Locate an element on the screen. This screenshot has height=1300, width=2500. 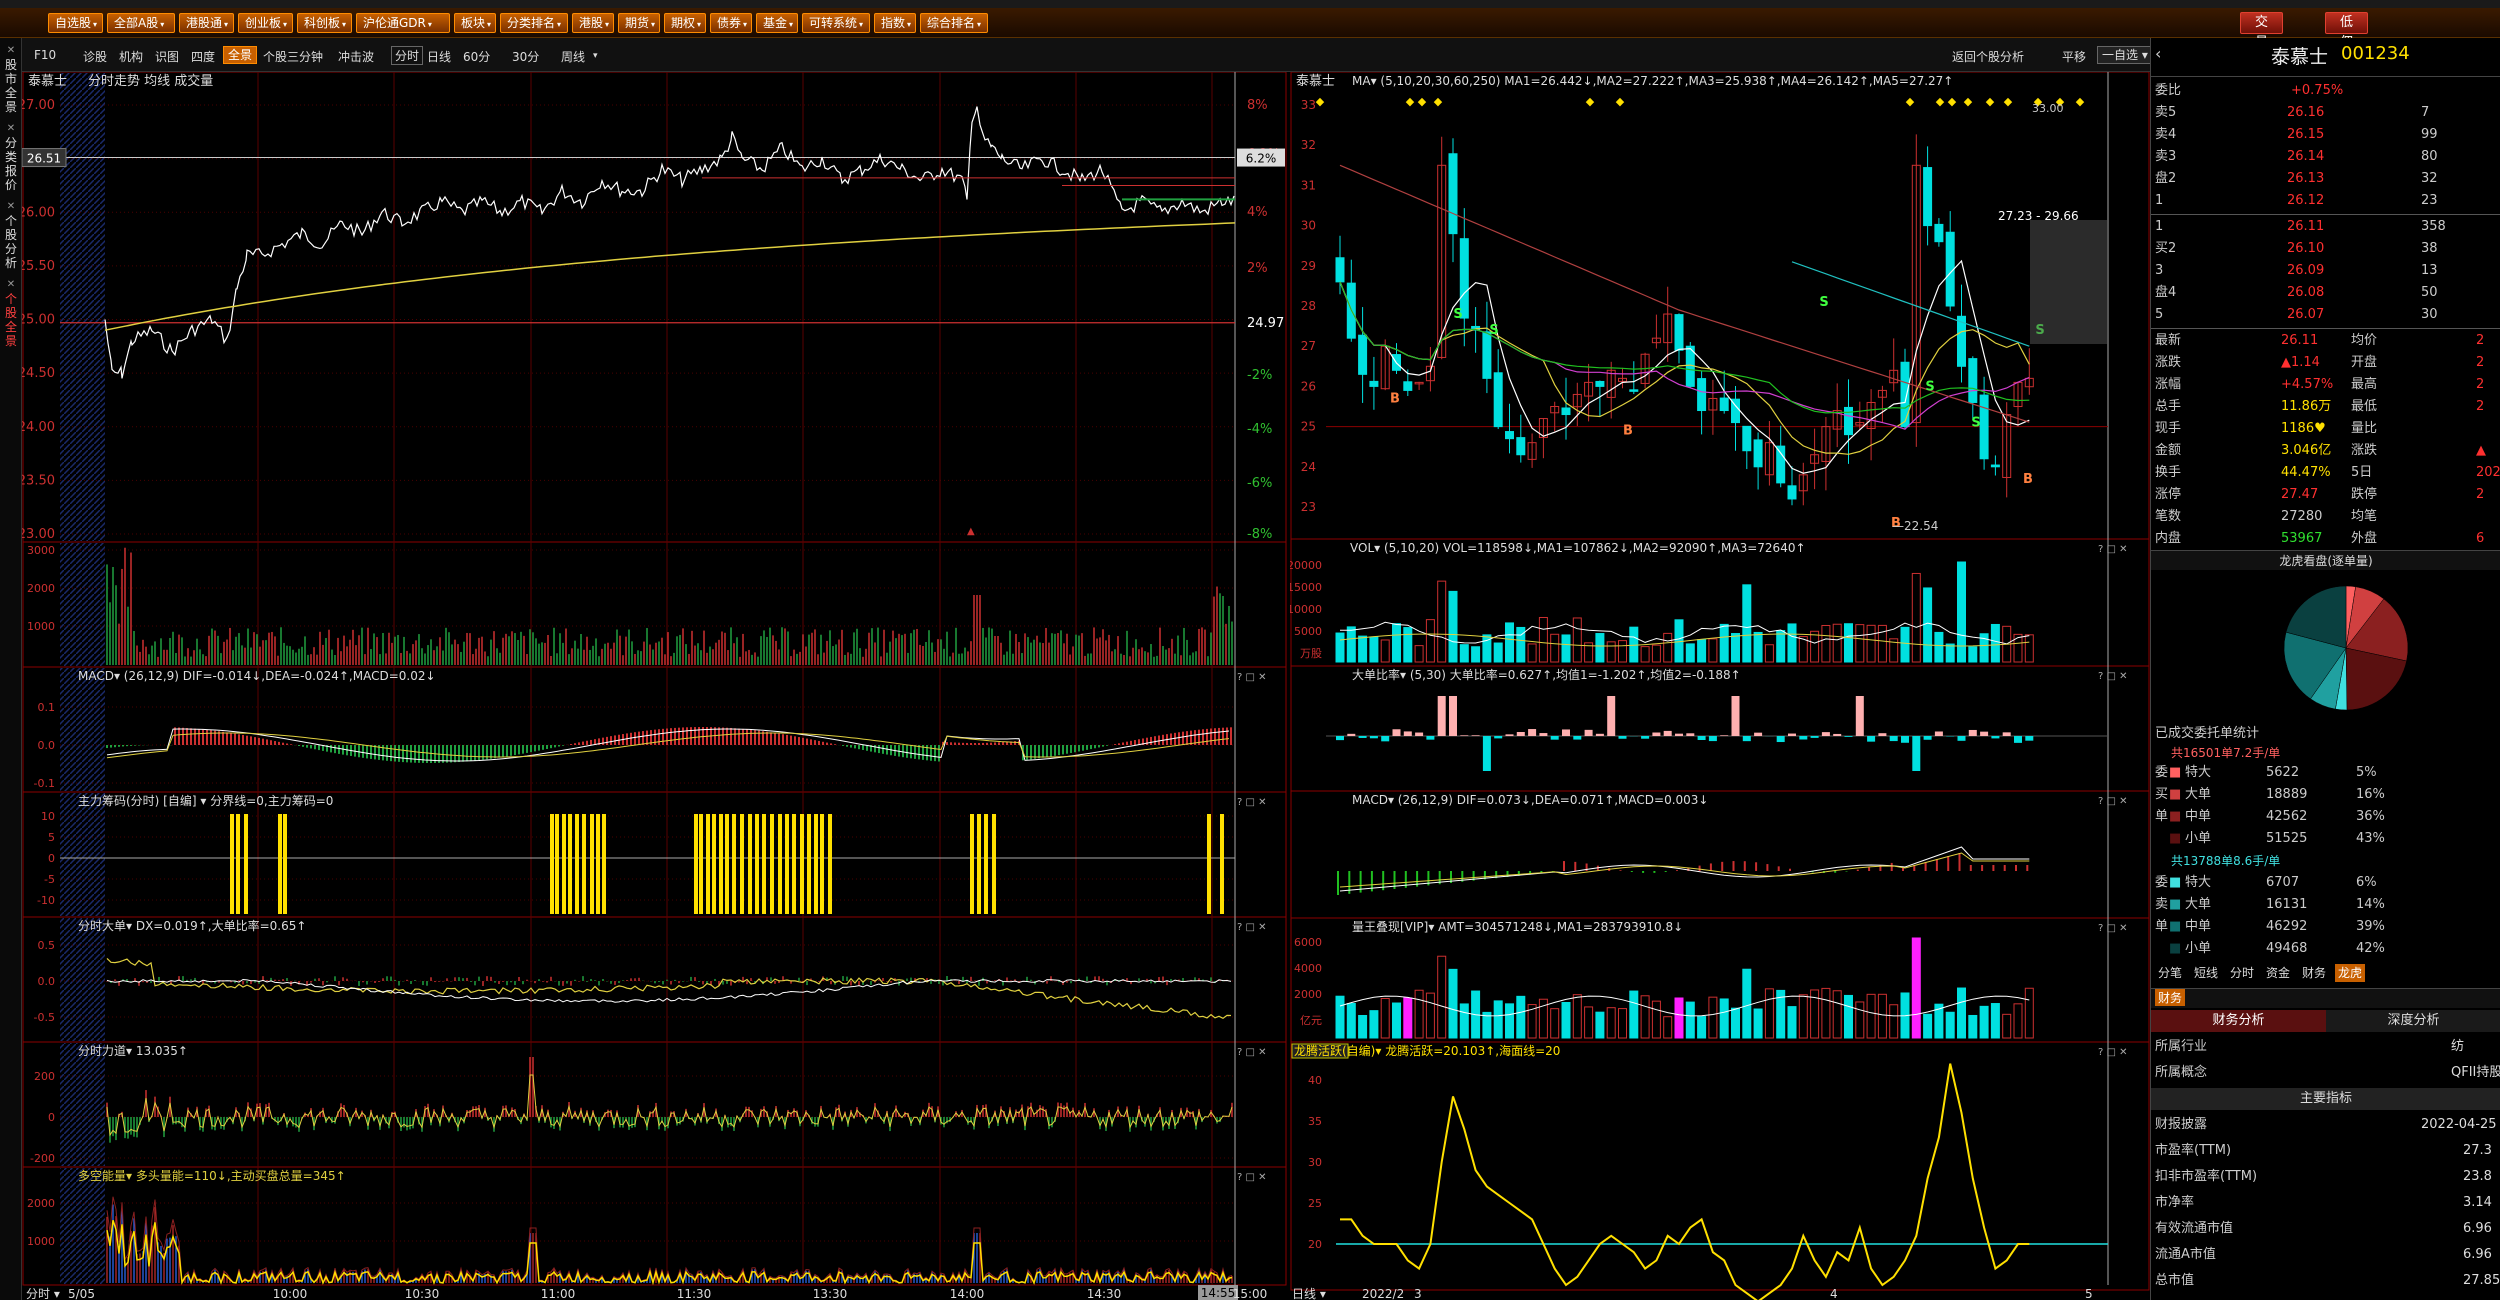
quote-tab-0: 分笔 is located at coordinates (2170, 973).